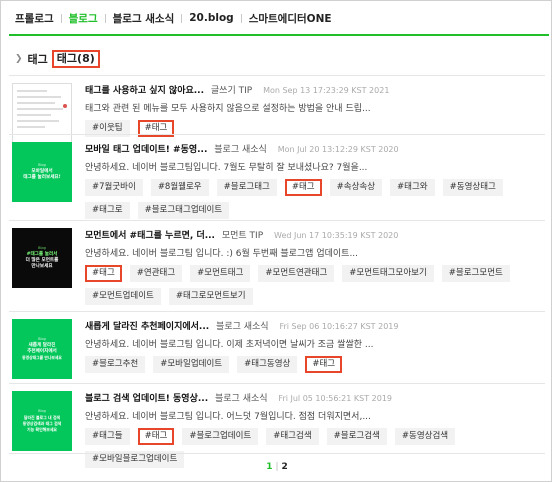 The image size is (552, 482). Describe the element at coordinates (107, 210) in the screenshot. I see `tag-chip: #태그로` at that location.